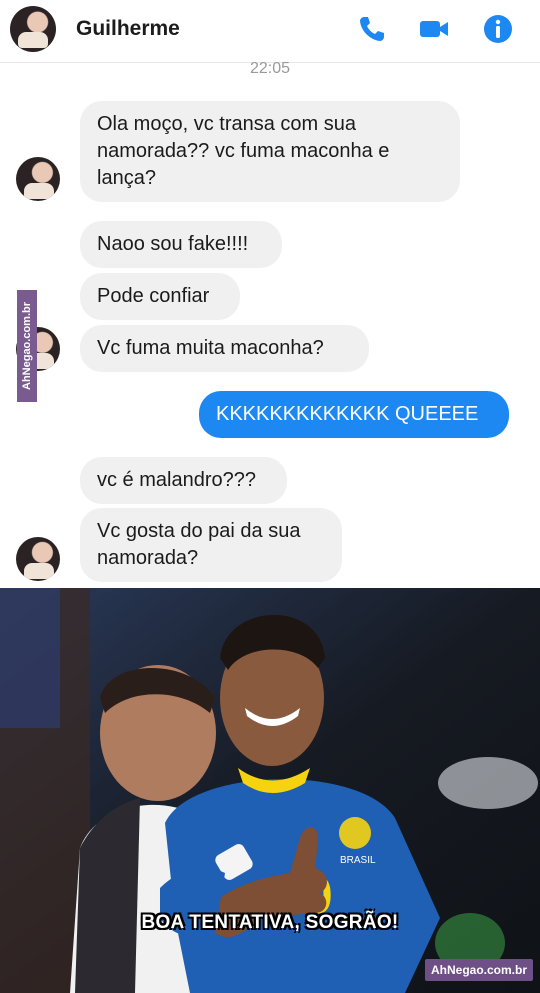  Describe the element at coordinates (270, 68) in the screenshot. I see `message-timestamp: 22:05` at that location.